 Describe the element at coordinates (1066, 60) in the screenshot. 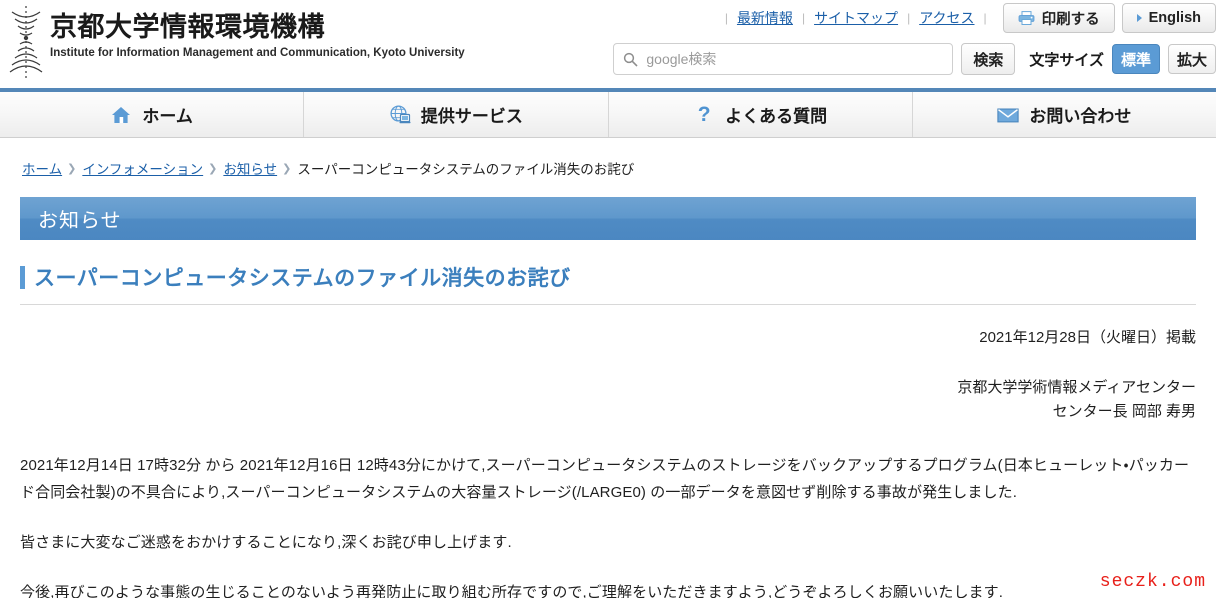

I see `font-size-label: 文字サイズ` at that location.